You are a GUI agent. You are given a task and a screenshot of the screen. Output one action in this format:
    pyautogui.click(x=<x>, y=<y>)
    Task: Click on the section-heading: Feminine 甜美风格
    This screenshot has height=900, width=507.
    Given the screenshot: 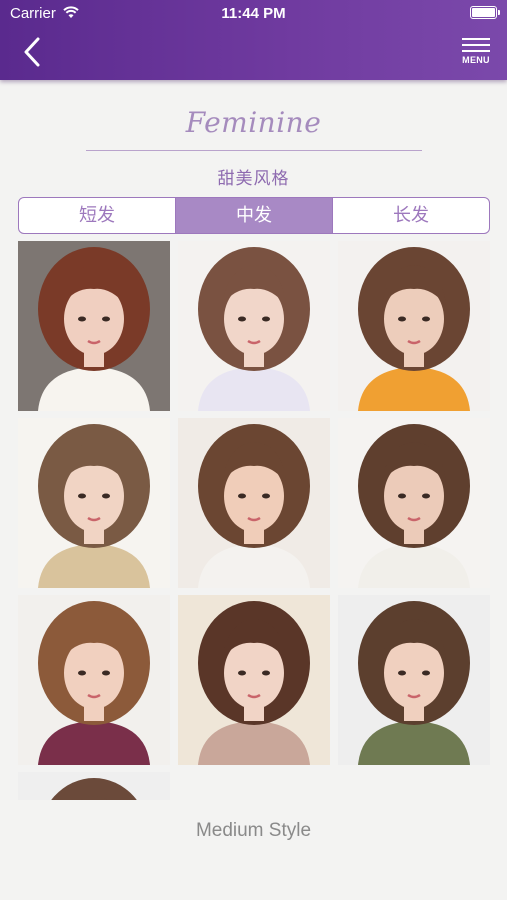 What is the action you would take?
    pyautogui.click(x=253, y=147)
    